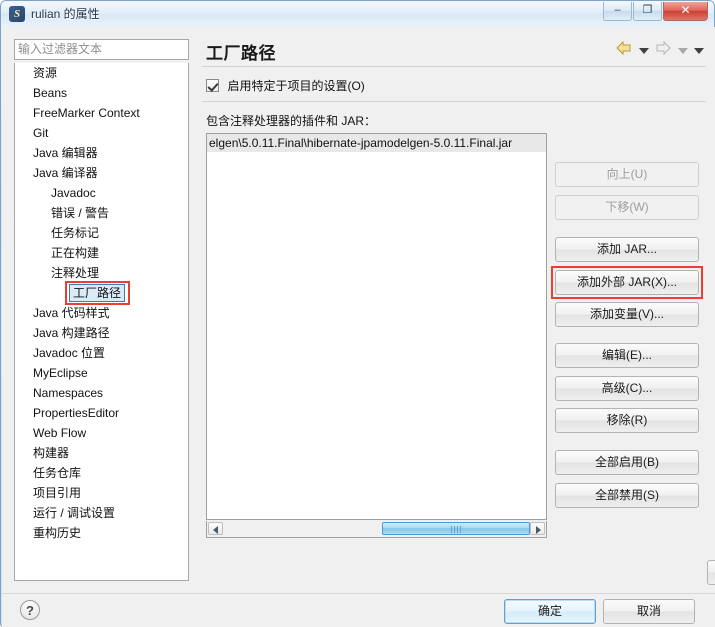 The width and height of the screenshot is (715, 627). Describe the element at coordinates (45, 73) in the screenshot. I see `sidebar-item-label: 资源` at that location.